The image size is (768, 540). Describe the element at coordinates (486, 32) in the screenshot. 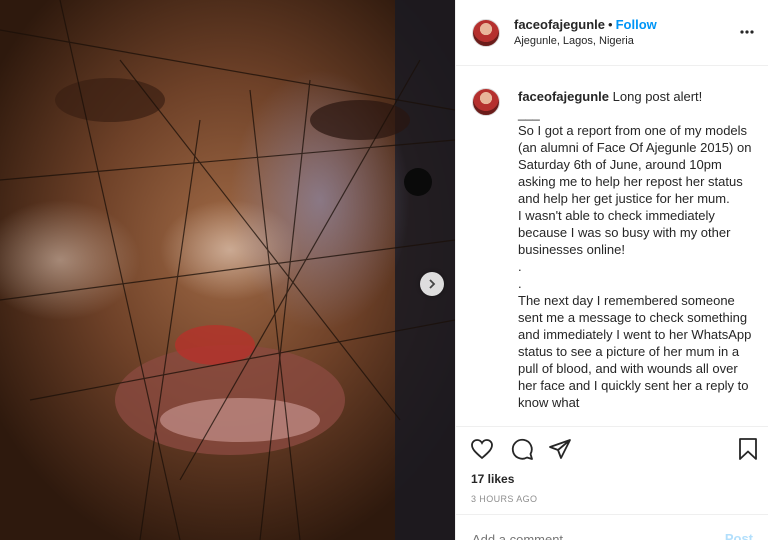

I see `avatar` at that location.